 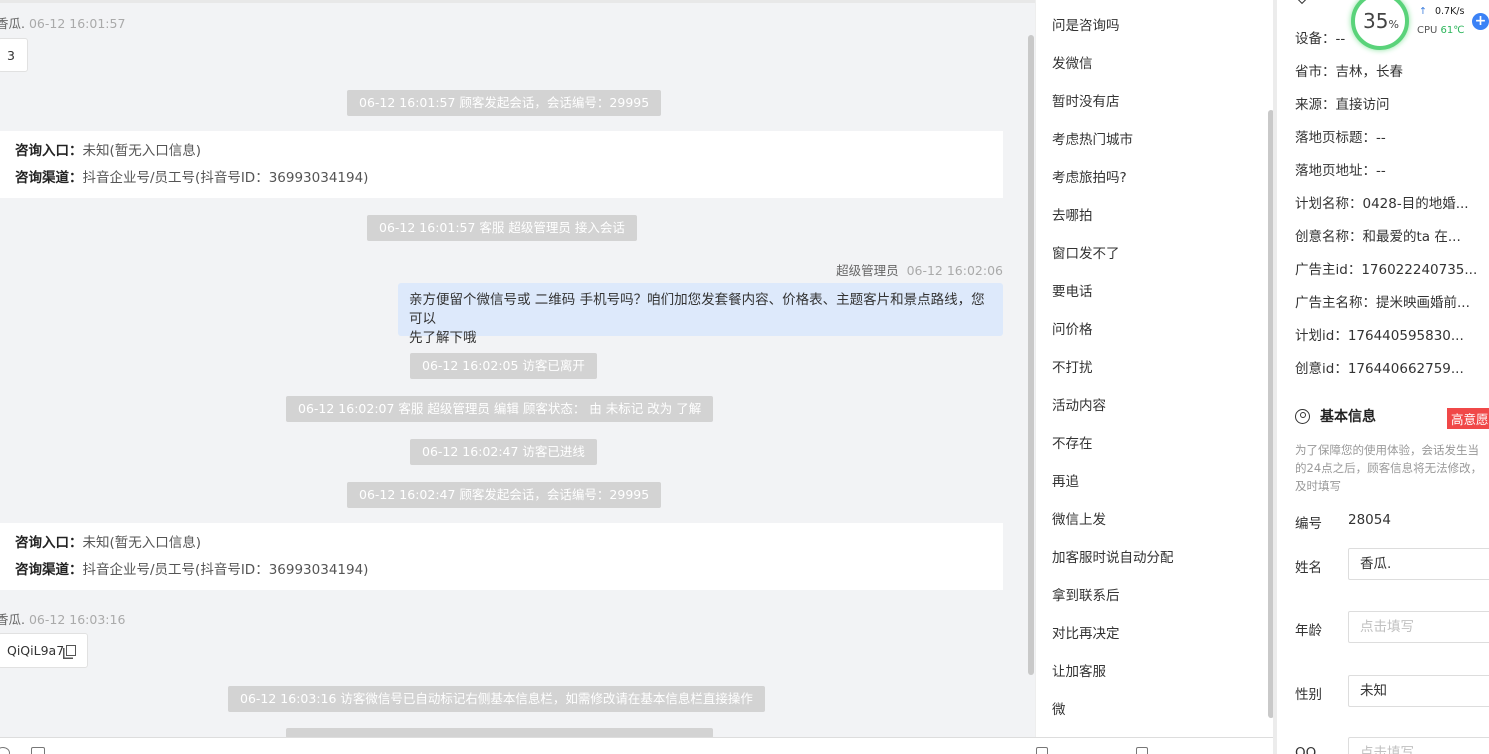 What do you see at coordinates (1072, 214) in the screenshot?
I see `quick-reply-item: 去哪拍` at bounding box center [1072, 214].